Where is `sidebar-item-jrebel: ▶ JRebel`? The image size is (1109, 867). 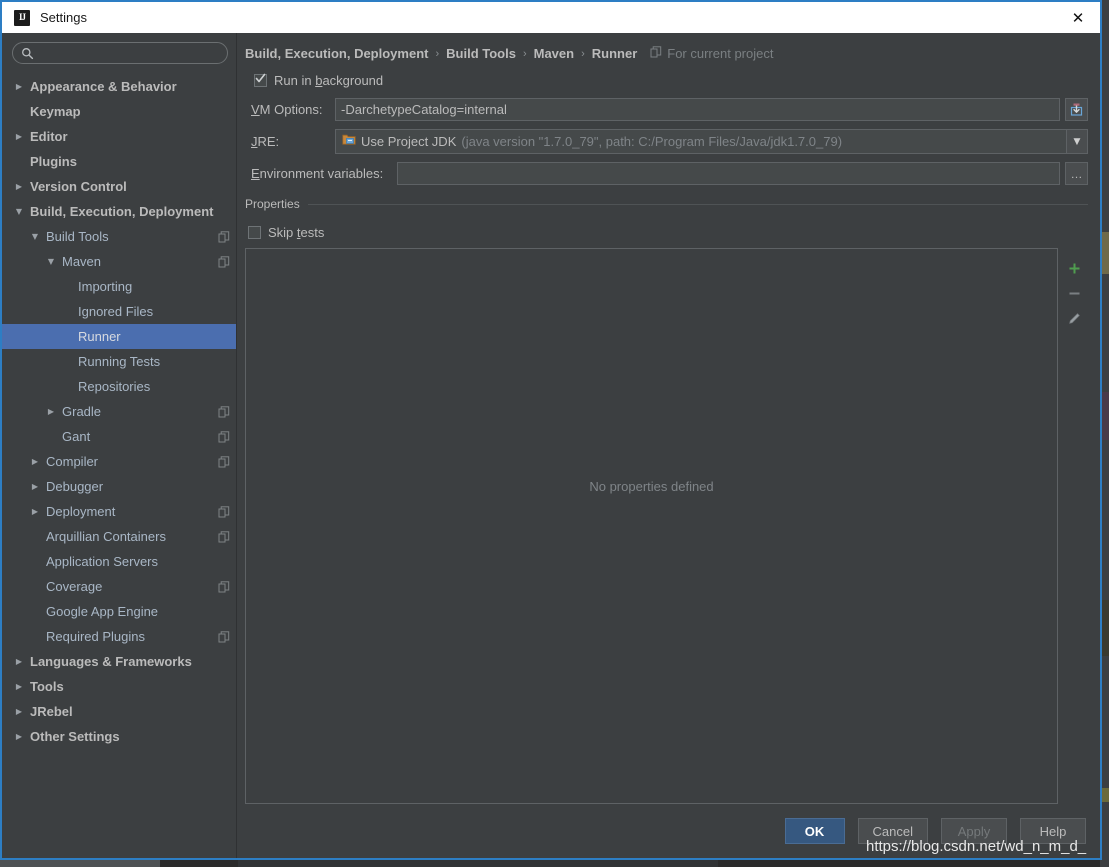 sidebar-item-jrebel: ▶ JRebel is located at coordinates (119, 711).